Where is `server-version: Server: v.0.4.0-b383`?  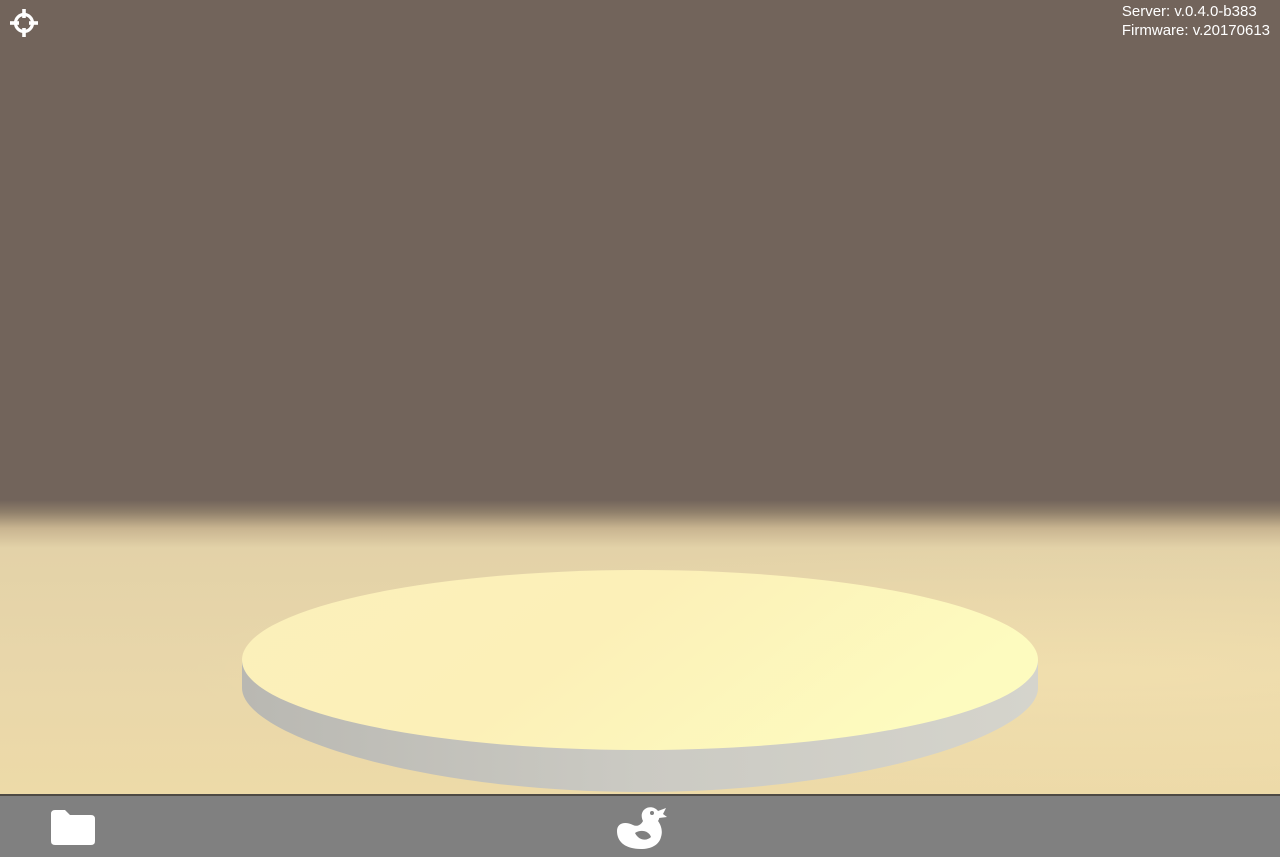 server-version: Server: v.0.4.0-b383 is located at coordinates (1189, 11).